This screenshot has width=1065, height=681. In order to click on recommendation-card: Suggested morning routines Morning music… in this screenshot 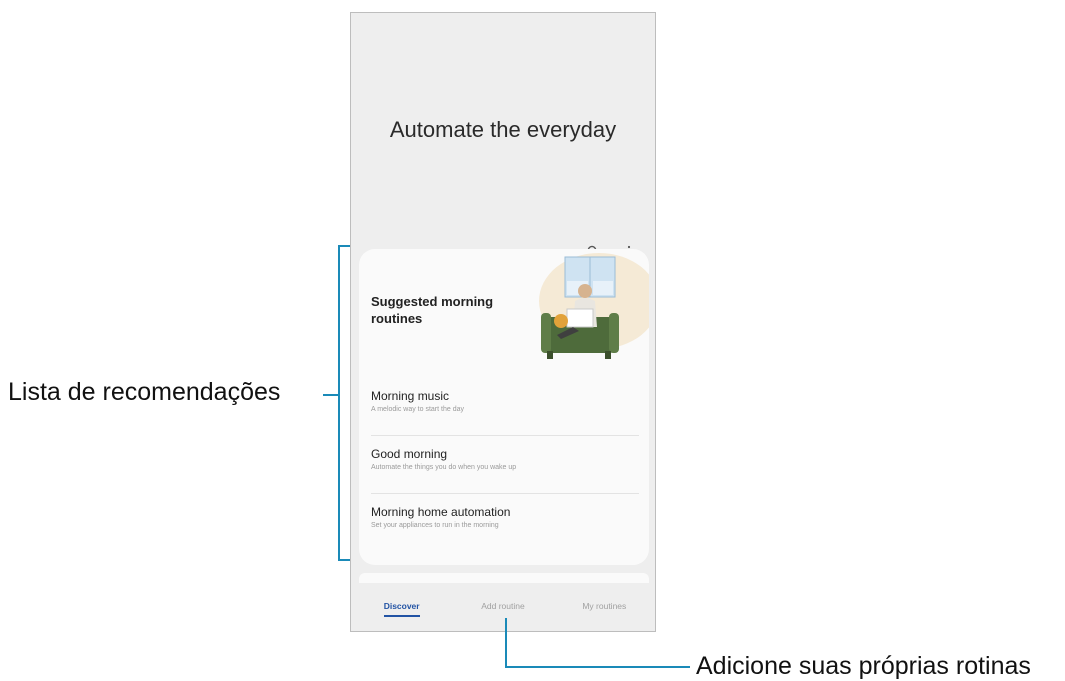, I will do `click(504, 407)`.